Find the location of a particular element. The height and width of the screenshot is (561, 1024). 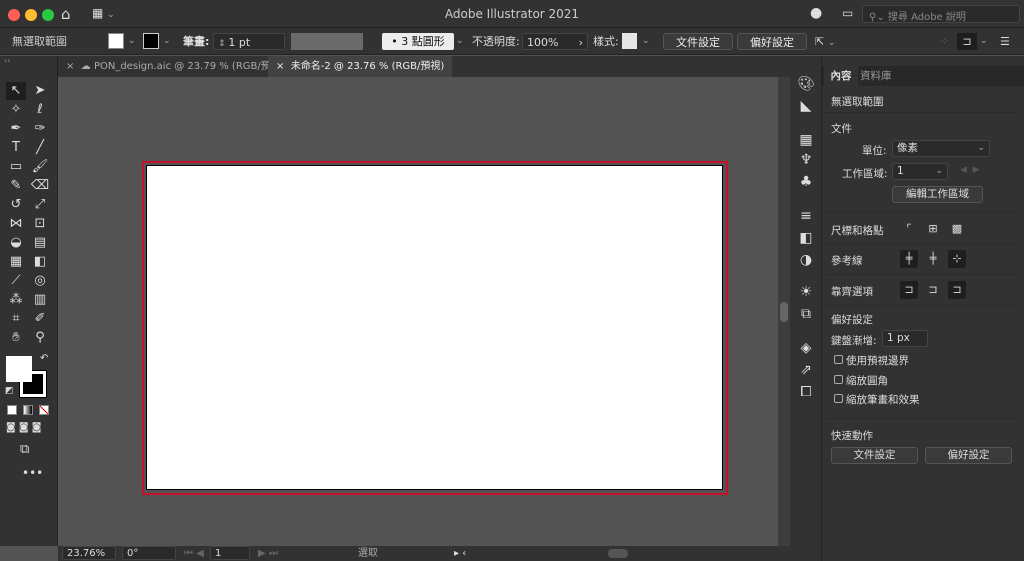

units-dropdown: 像素 ⌄ is located at coordinates (941, 148).